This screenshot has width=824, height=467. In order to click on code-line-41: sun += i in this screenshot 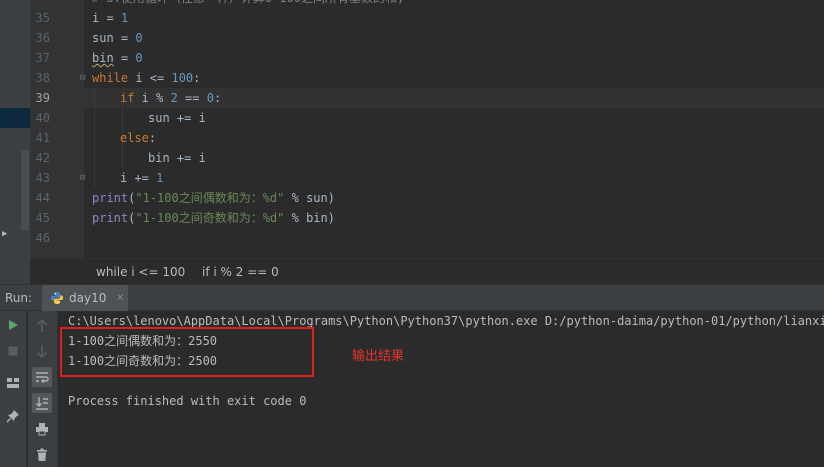, I will do `click(177, 118)`.